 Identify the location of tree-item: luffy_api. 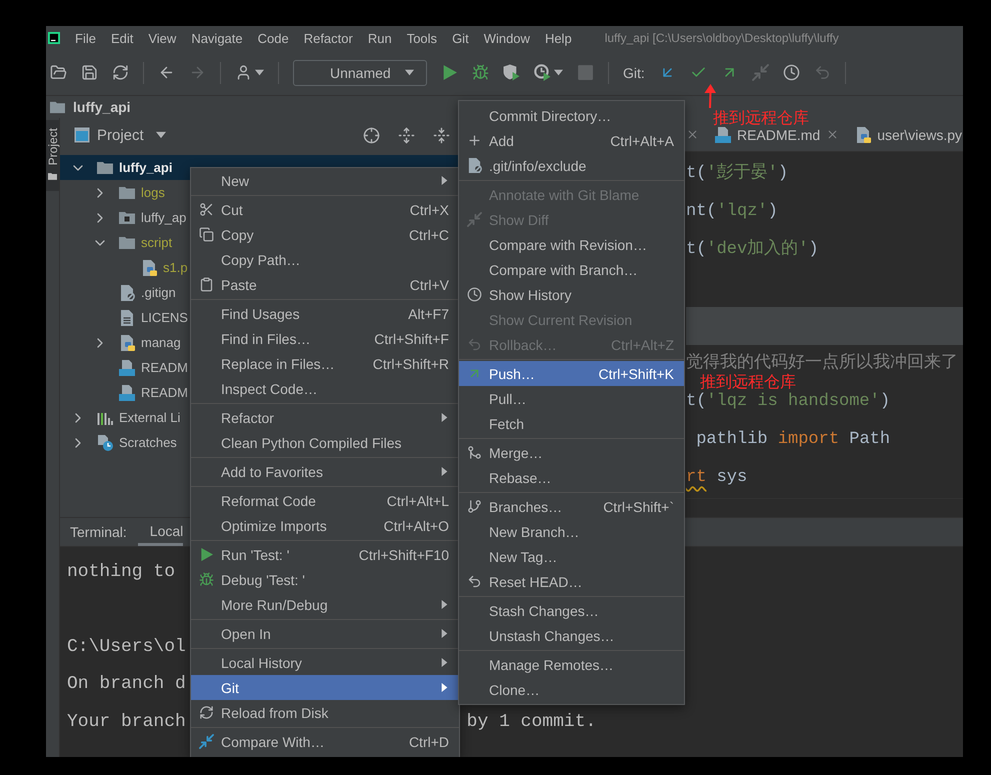
(121, 168).